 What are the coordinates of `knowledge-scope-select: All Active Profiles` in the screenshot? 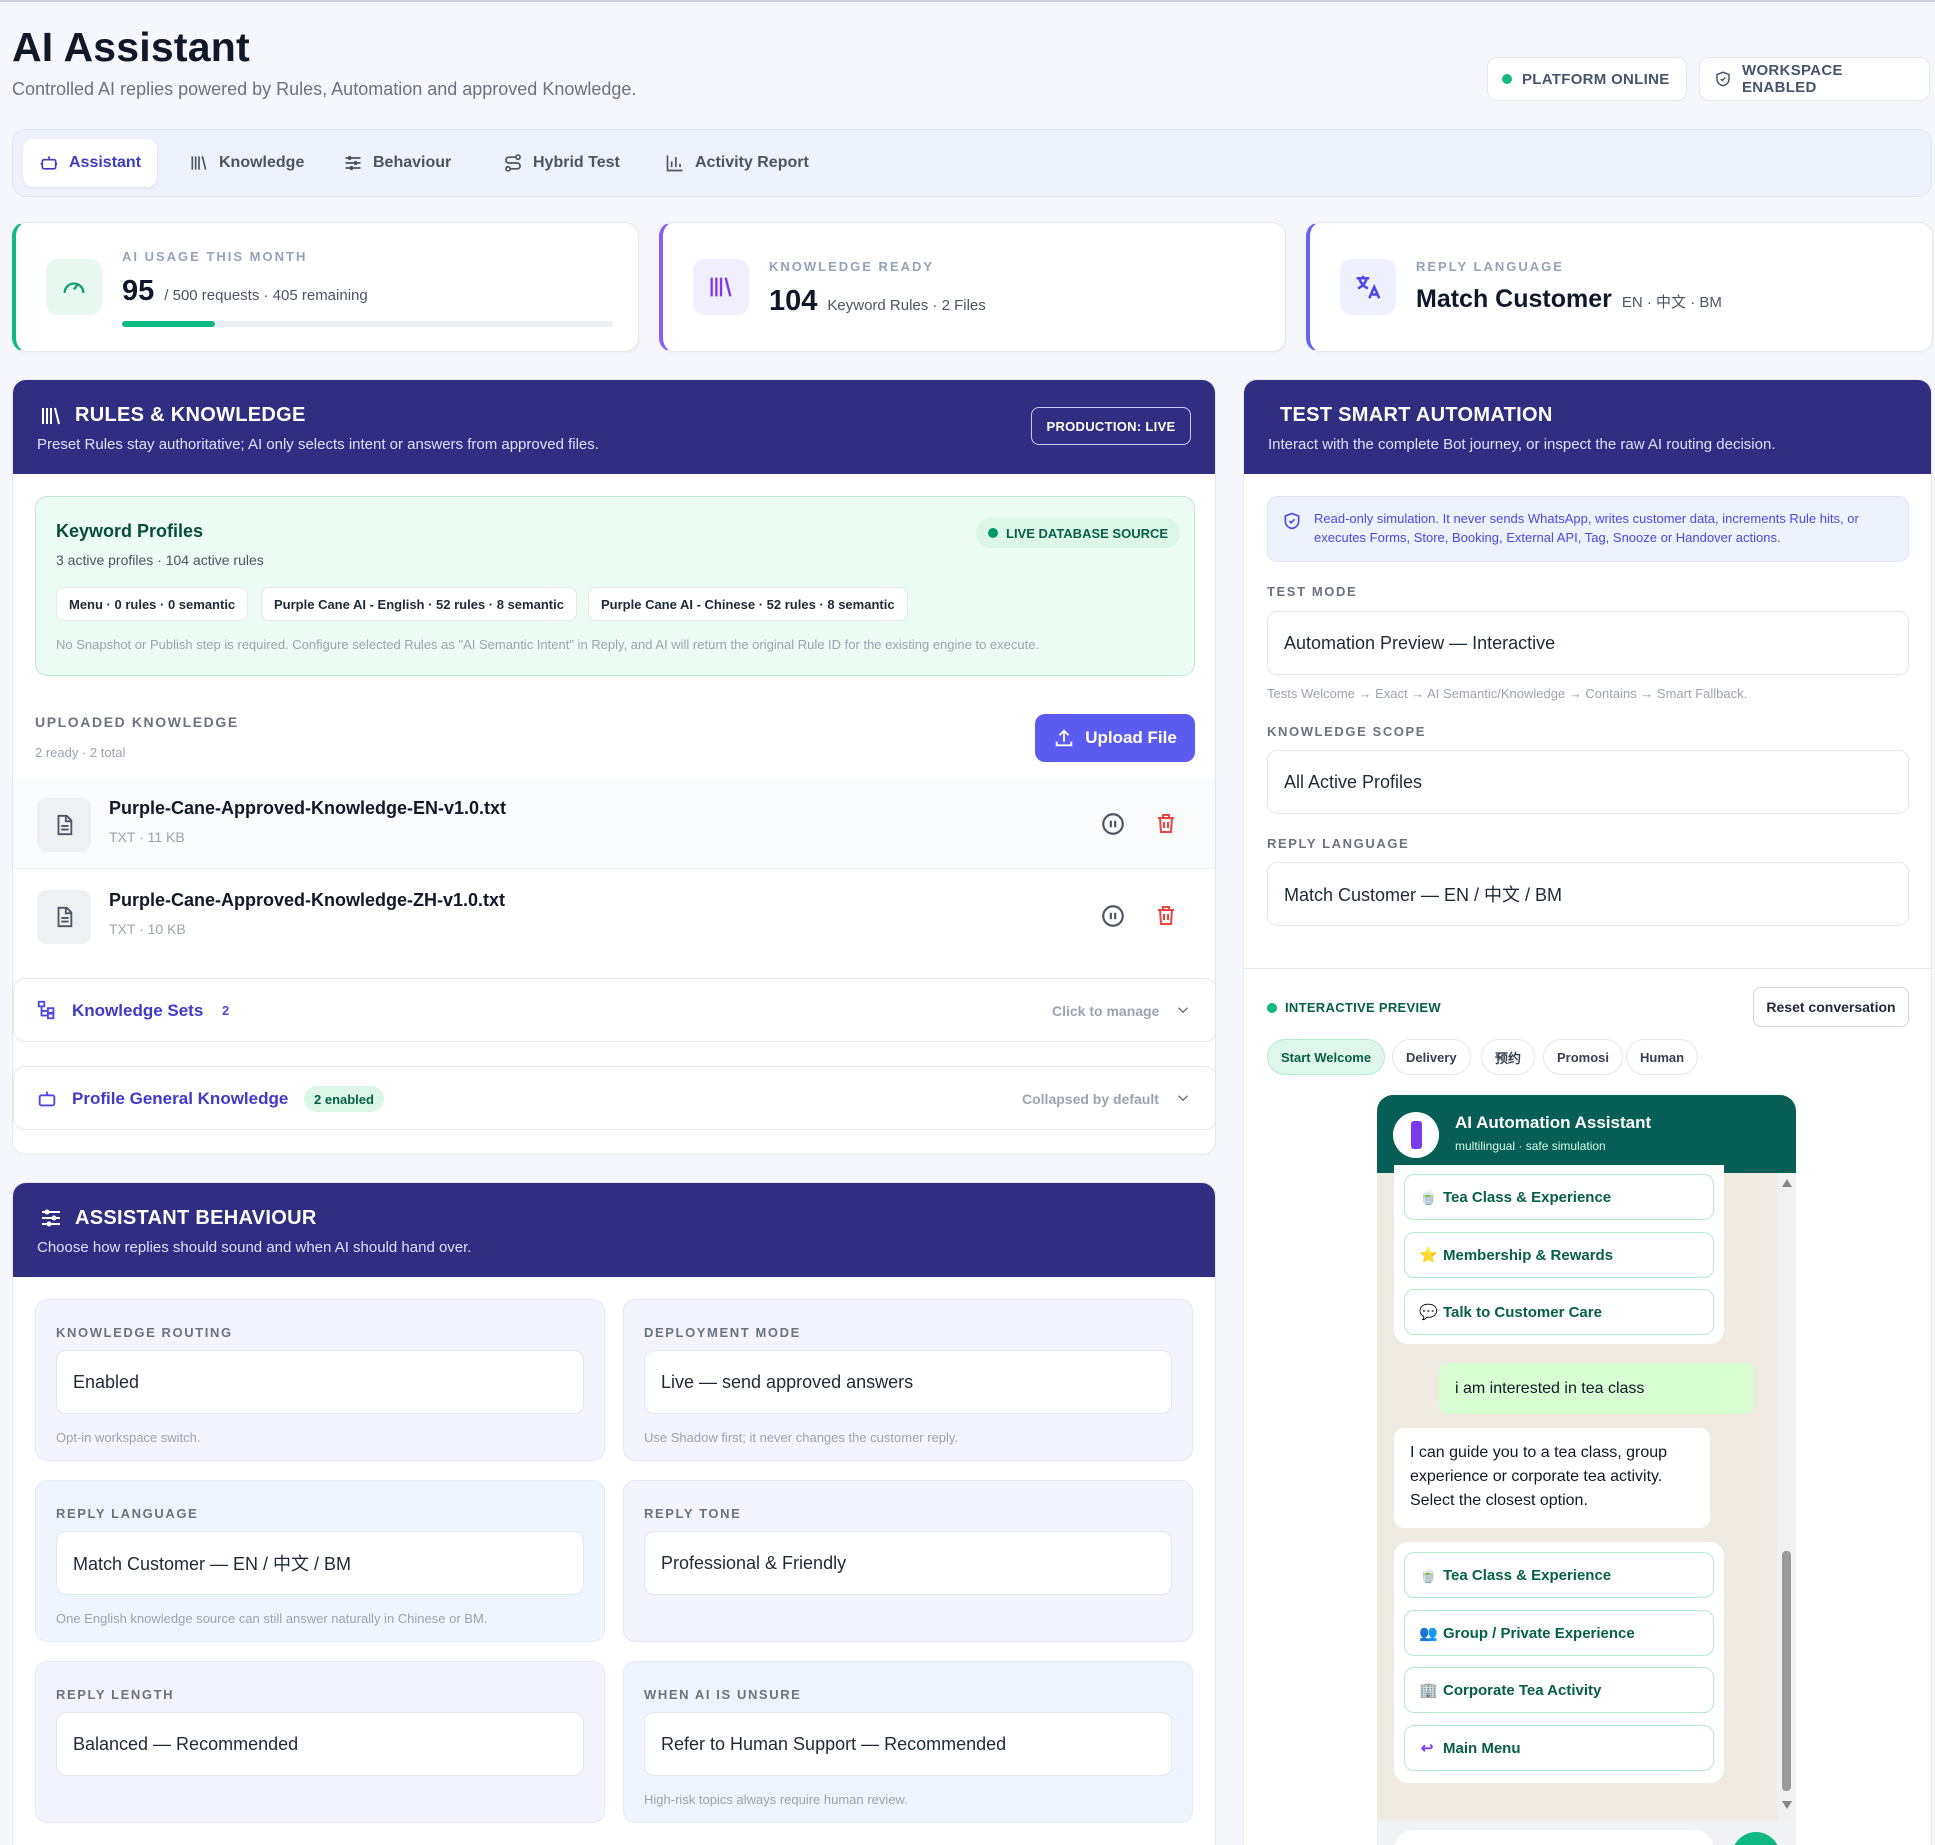 It's located at (1588, 782).